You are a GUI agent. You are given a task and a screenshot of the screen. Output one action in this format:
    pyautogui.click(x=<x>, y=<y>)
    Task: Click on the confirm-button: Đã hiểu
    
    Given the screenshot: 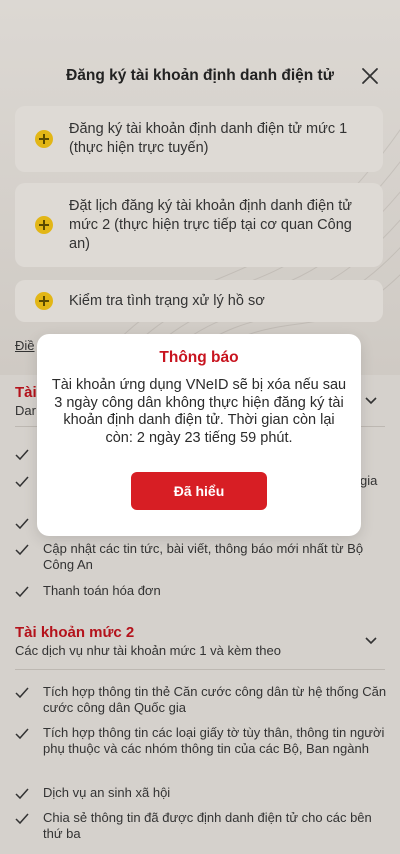 What is the action you would take?
    pyautogui.click(x=199, y=491)
    